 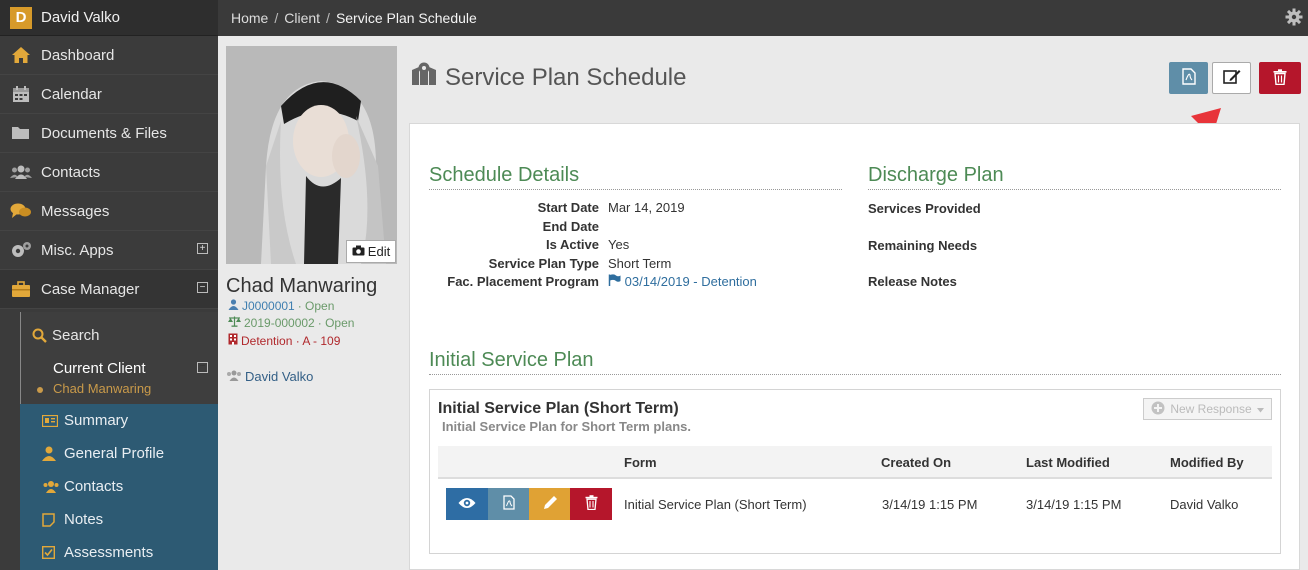 I want to click on case-line-1: J0000001 · Open, so click(x=281, y=306).